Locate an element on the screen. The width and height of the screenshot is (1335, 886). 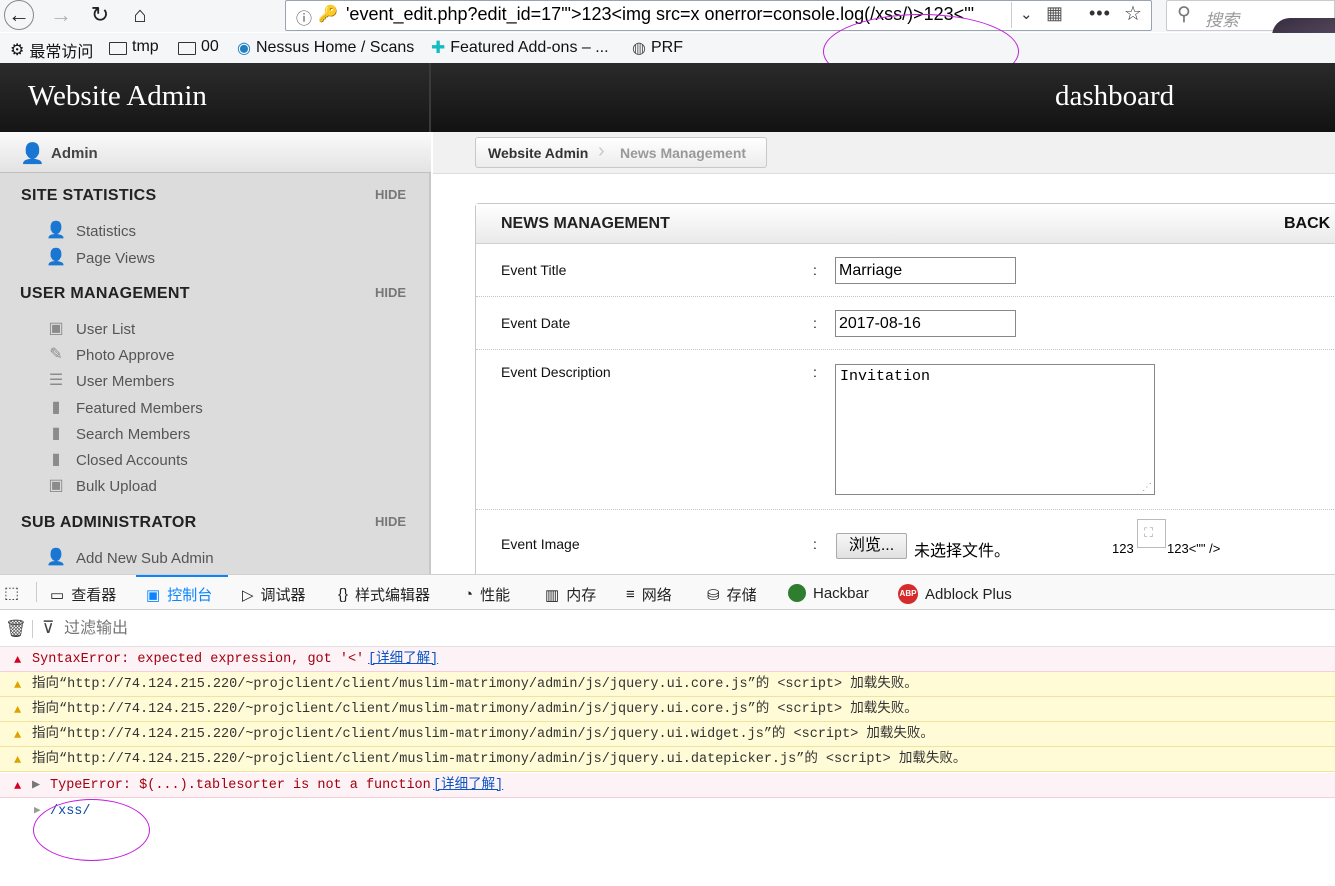
sidebar-item-photo-approve: ✎ Photo Approve is located at coordinates (110, 355).